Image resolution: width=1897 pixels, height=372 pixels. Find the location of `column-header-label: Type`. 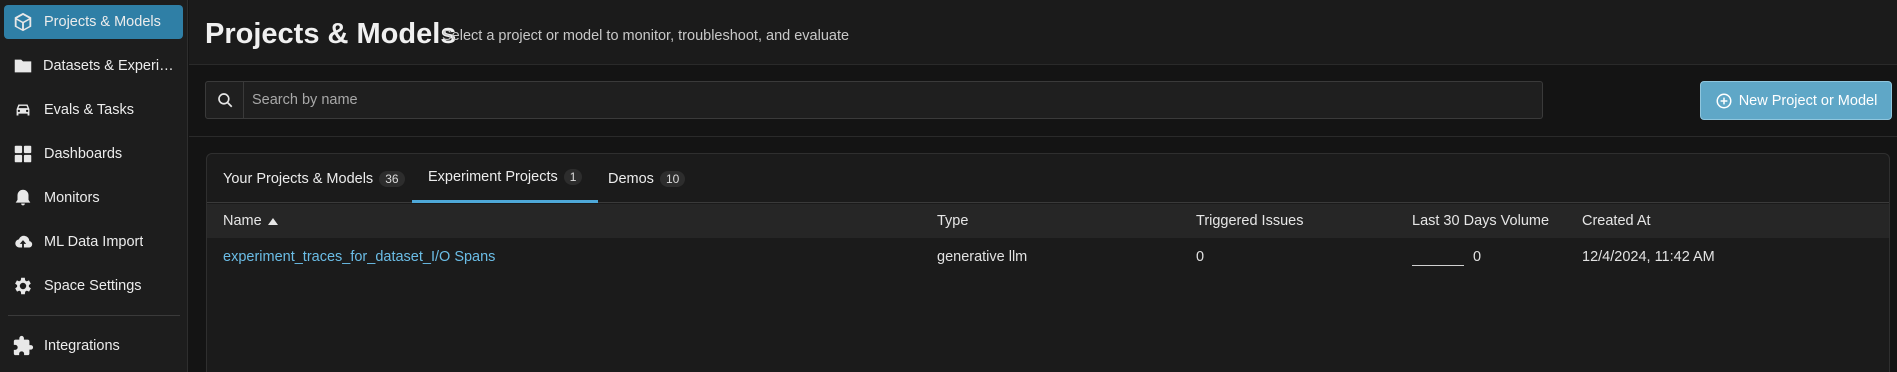

column-header-label: Type is located at coordinates (953, 221).